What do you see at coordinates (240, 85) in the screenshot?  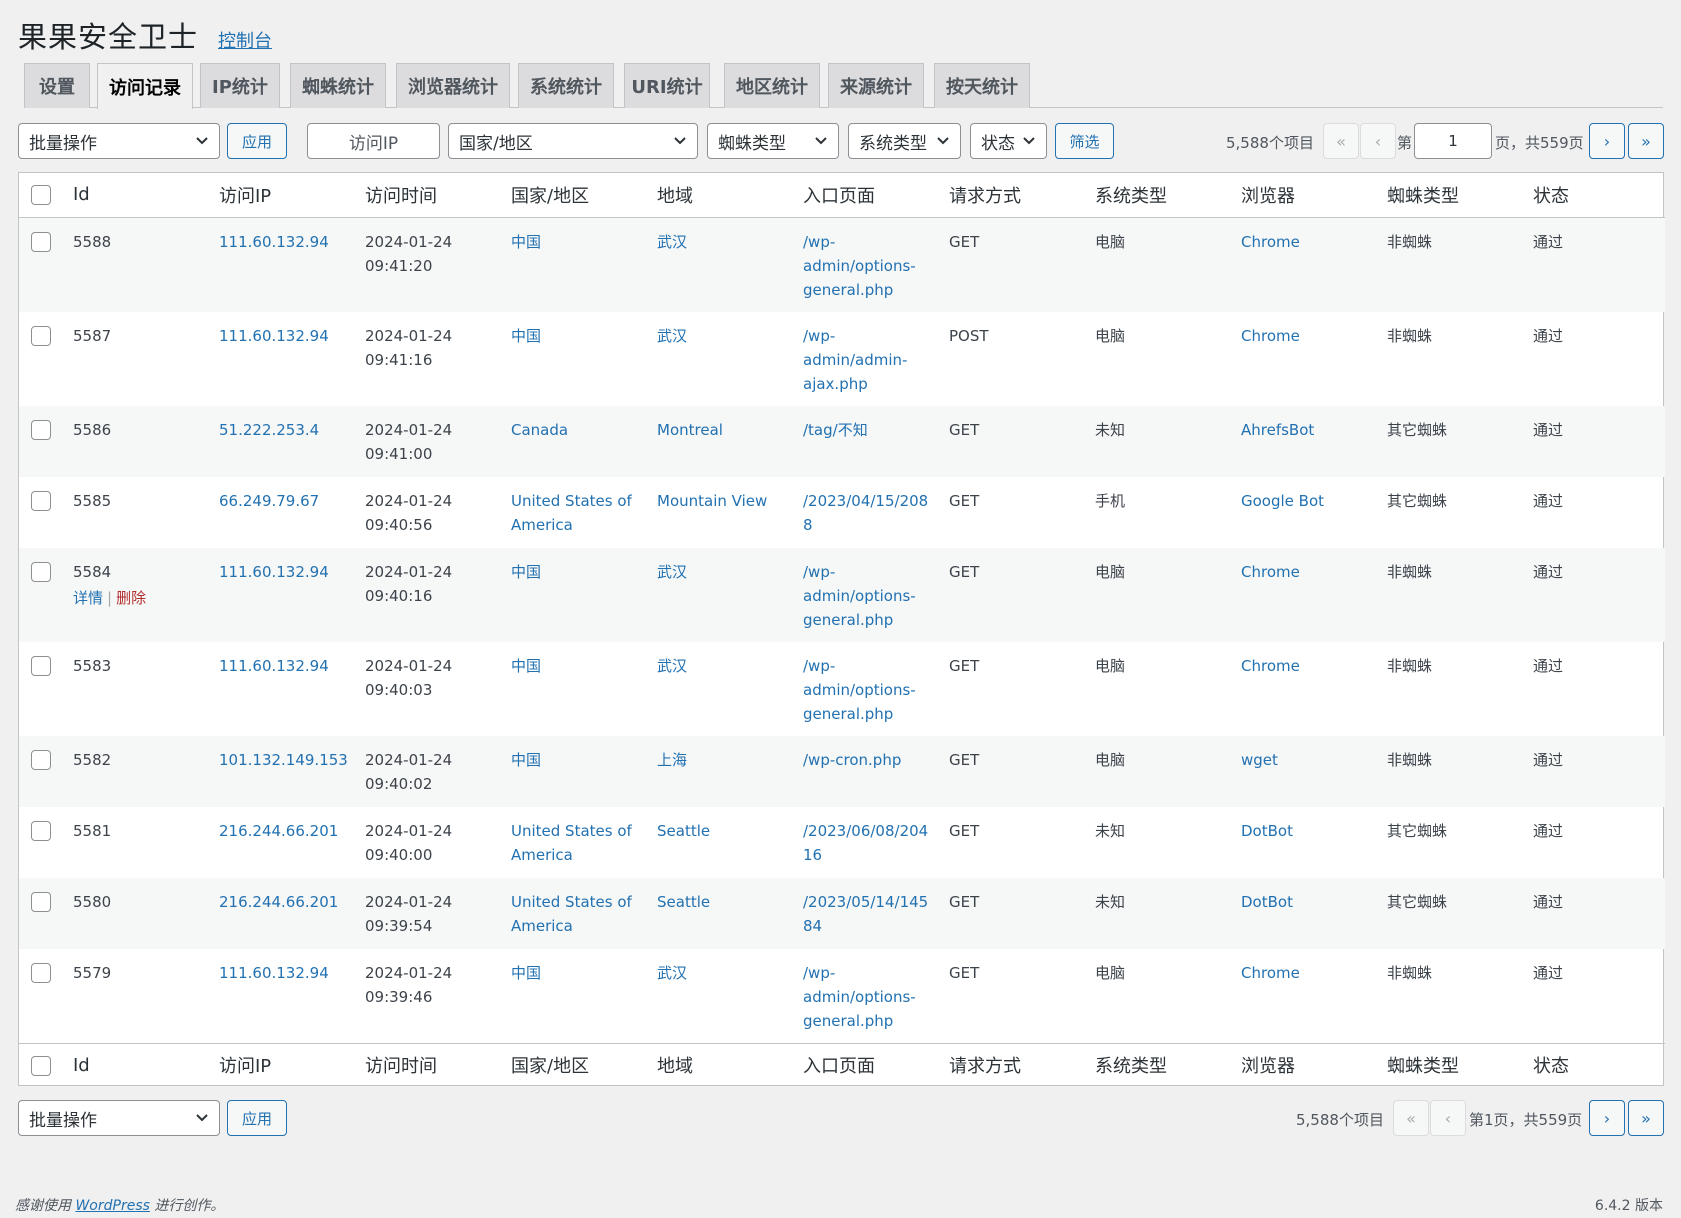 I see `tab-ip-stats: IP统计` at bounding box center [240, 85].